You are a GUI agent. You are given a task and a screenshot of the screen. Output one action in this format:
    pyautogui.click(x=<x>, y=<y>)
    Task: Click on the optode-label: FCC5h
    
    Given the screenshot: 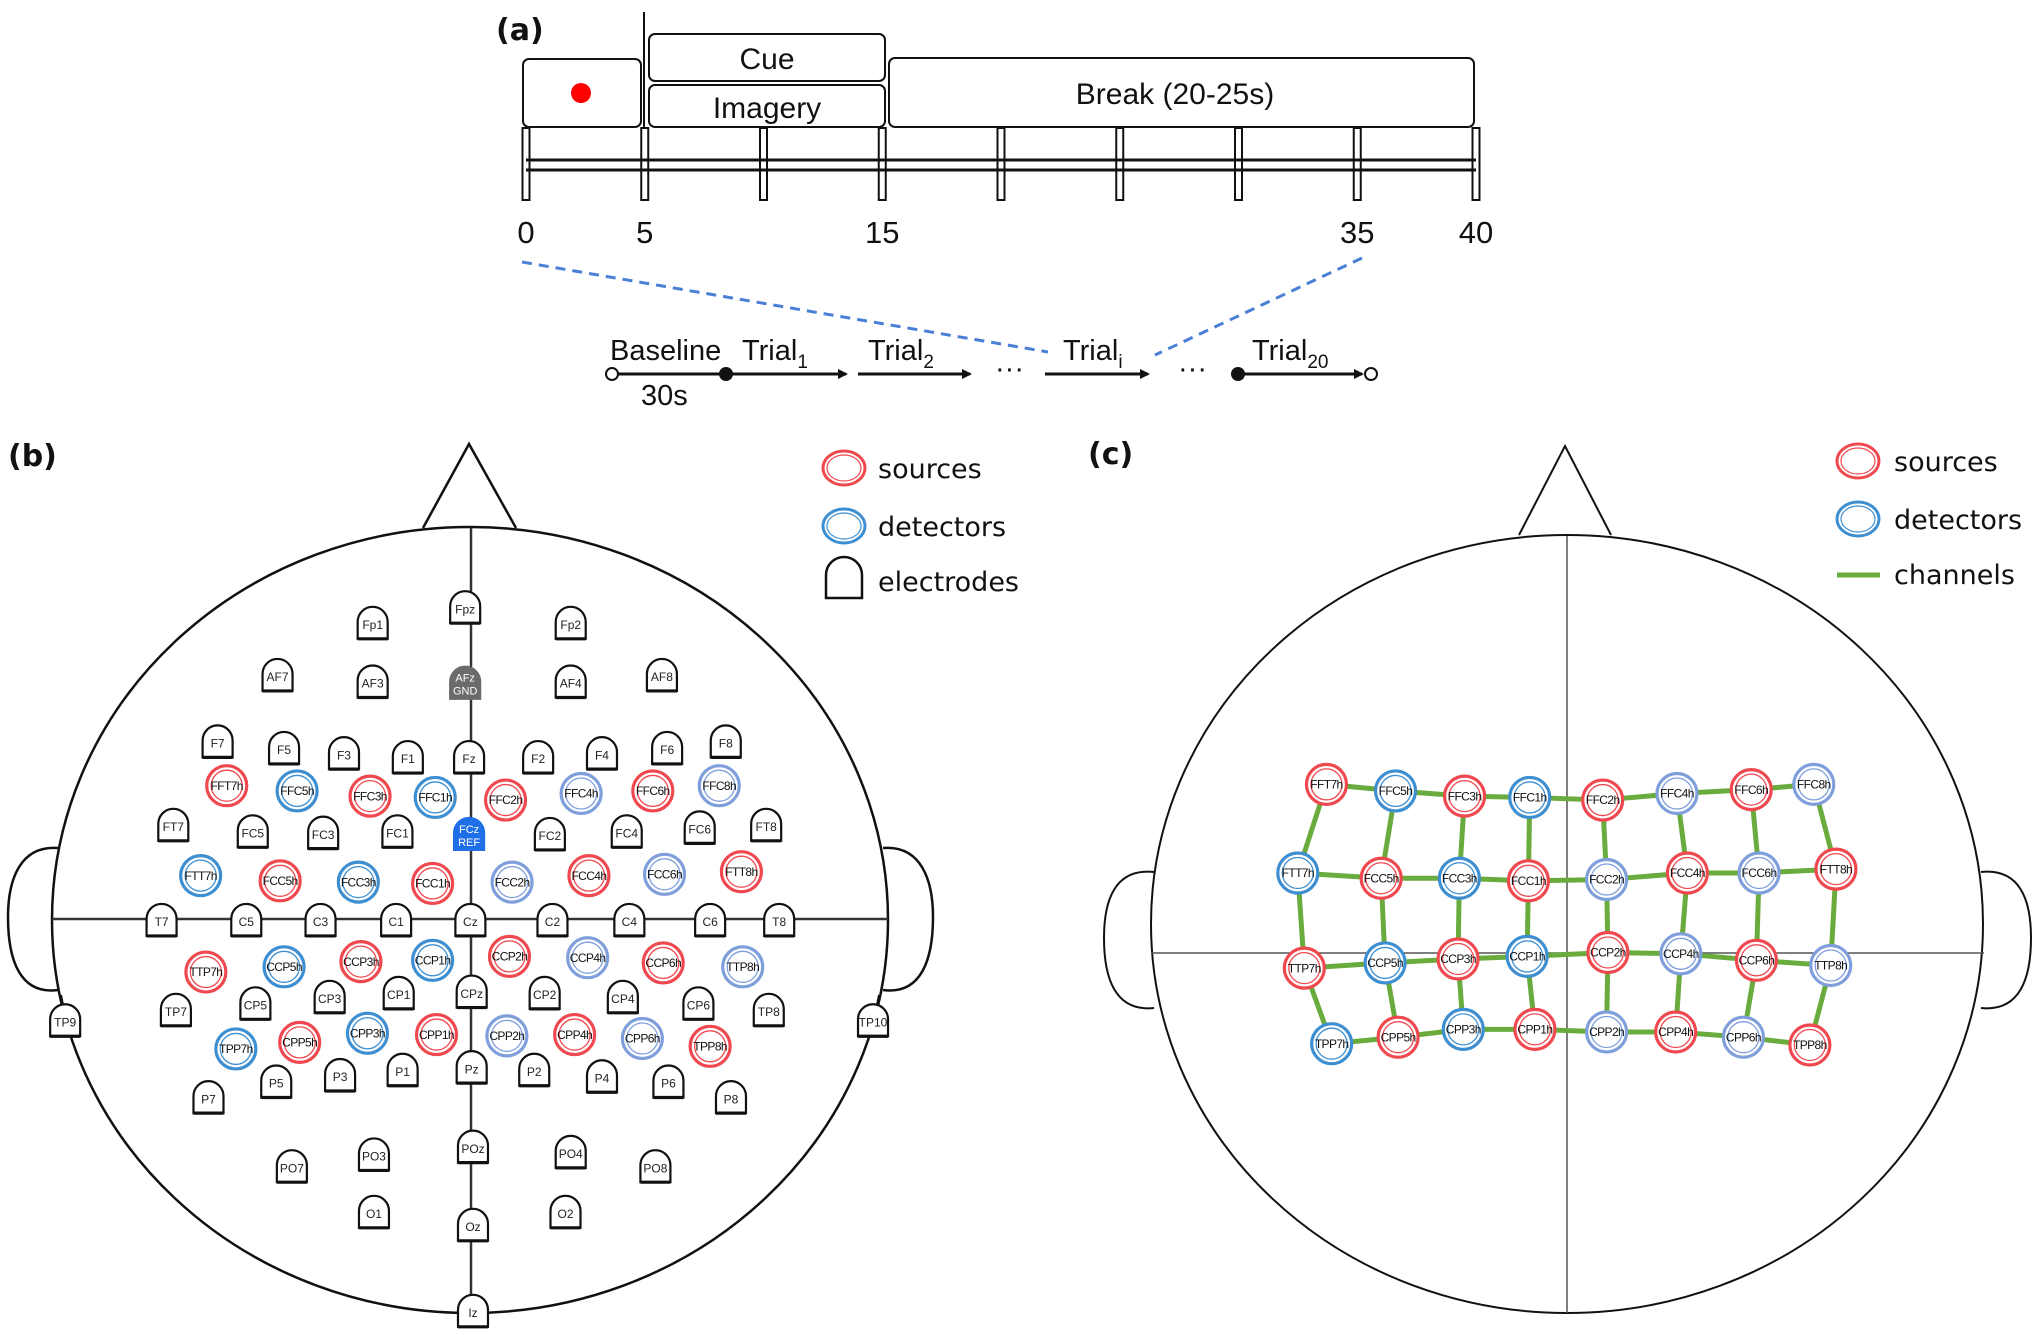 What is the action you would take?
    pyautogui.click(x=1381, y=878)
    